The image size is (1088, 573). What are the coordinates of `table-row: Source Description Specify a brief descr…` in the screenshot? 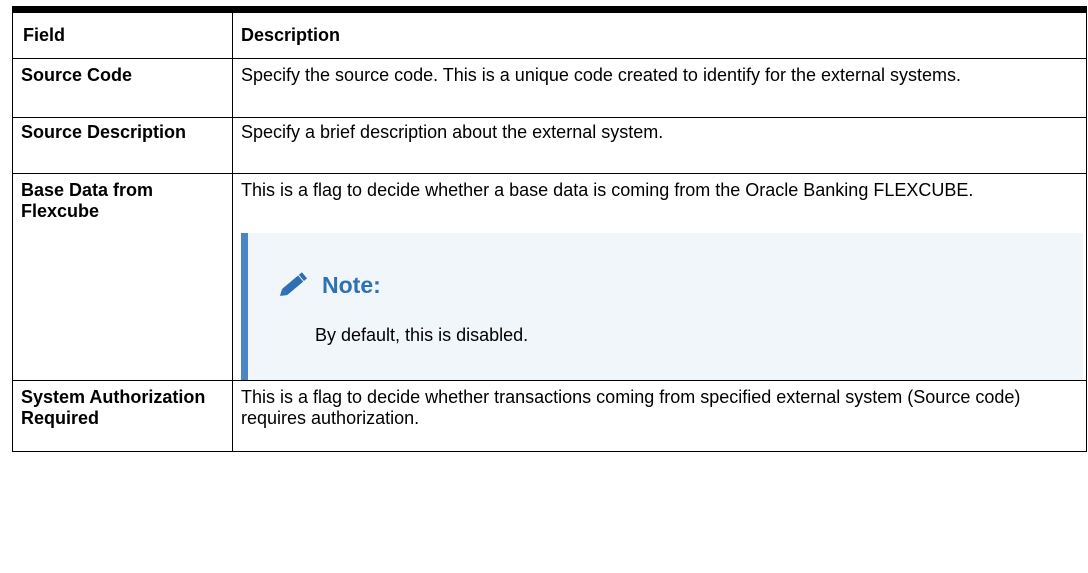 It's located at (549, 145).